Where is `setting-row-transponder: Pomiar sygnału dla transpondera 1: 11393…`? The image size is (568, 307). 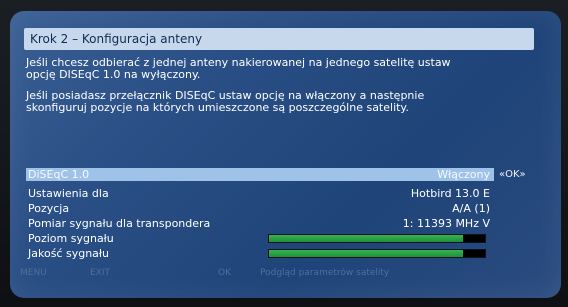
setting-row-transponder: Pomiar sygnału dla transpondera 1: 11393… is located at coordinates (260, 223).